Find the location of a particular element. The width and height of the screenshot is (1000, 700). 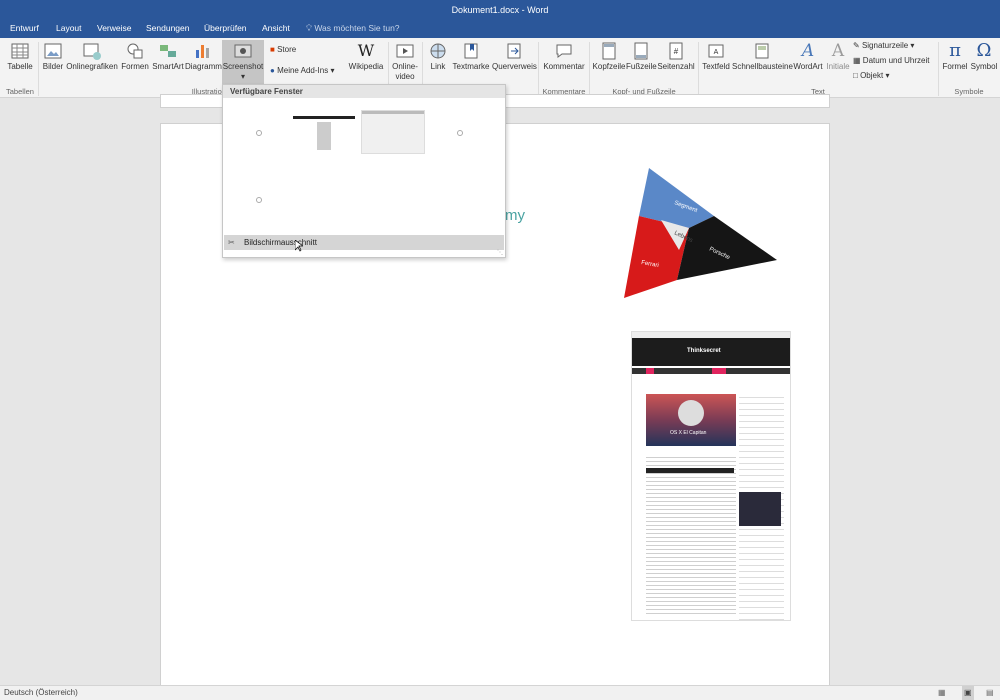

table-icon is located at coordinates (20, 51).